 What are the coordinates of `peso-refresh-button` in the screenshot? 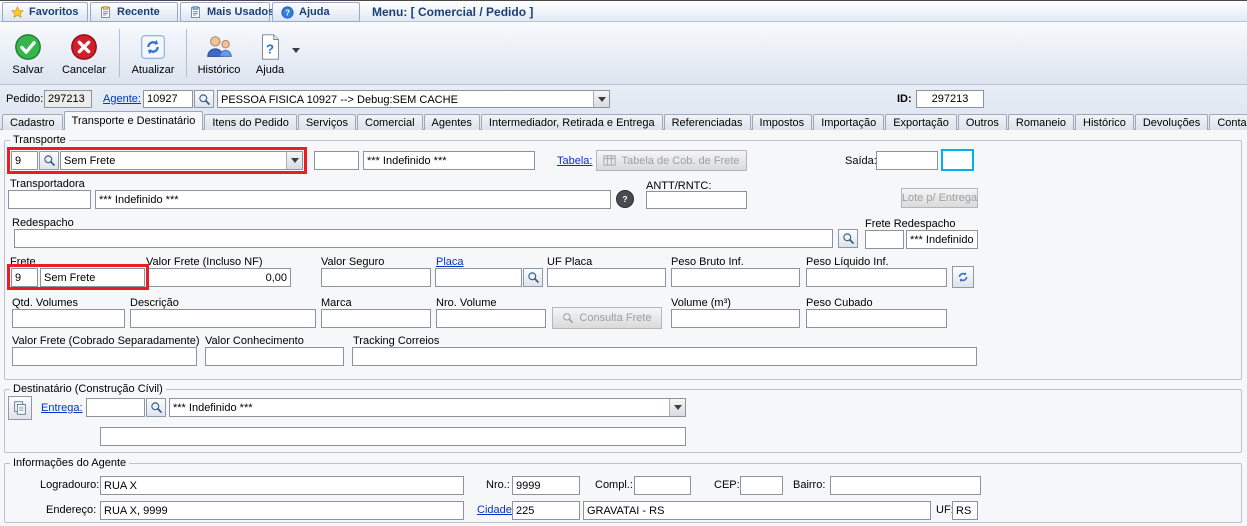 It's located at (963, 277).